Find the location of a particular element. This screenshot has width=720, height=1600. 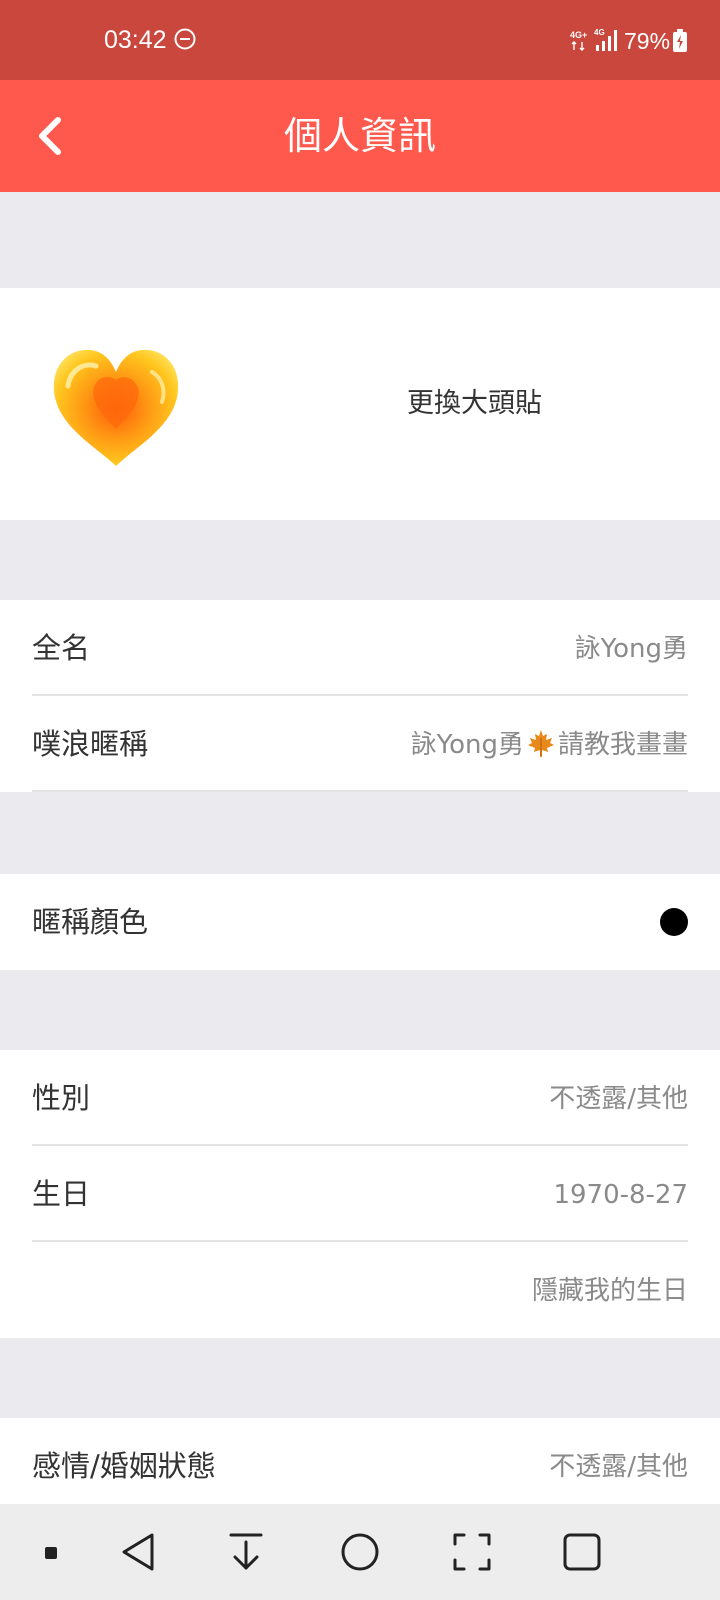

relationship-section: 感情/婚姻狀態 不透露/其他 is located at coordinates (360, 1466).